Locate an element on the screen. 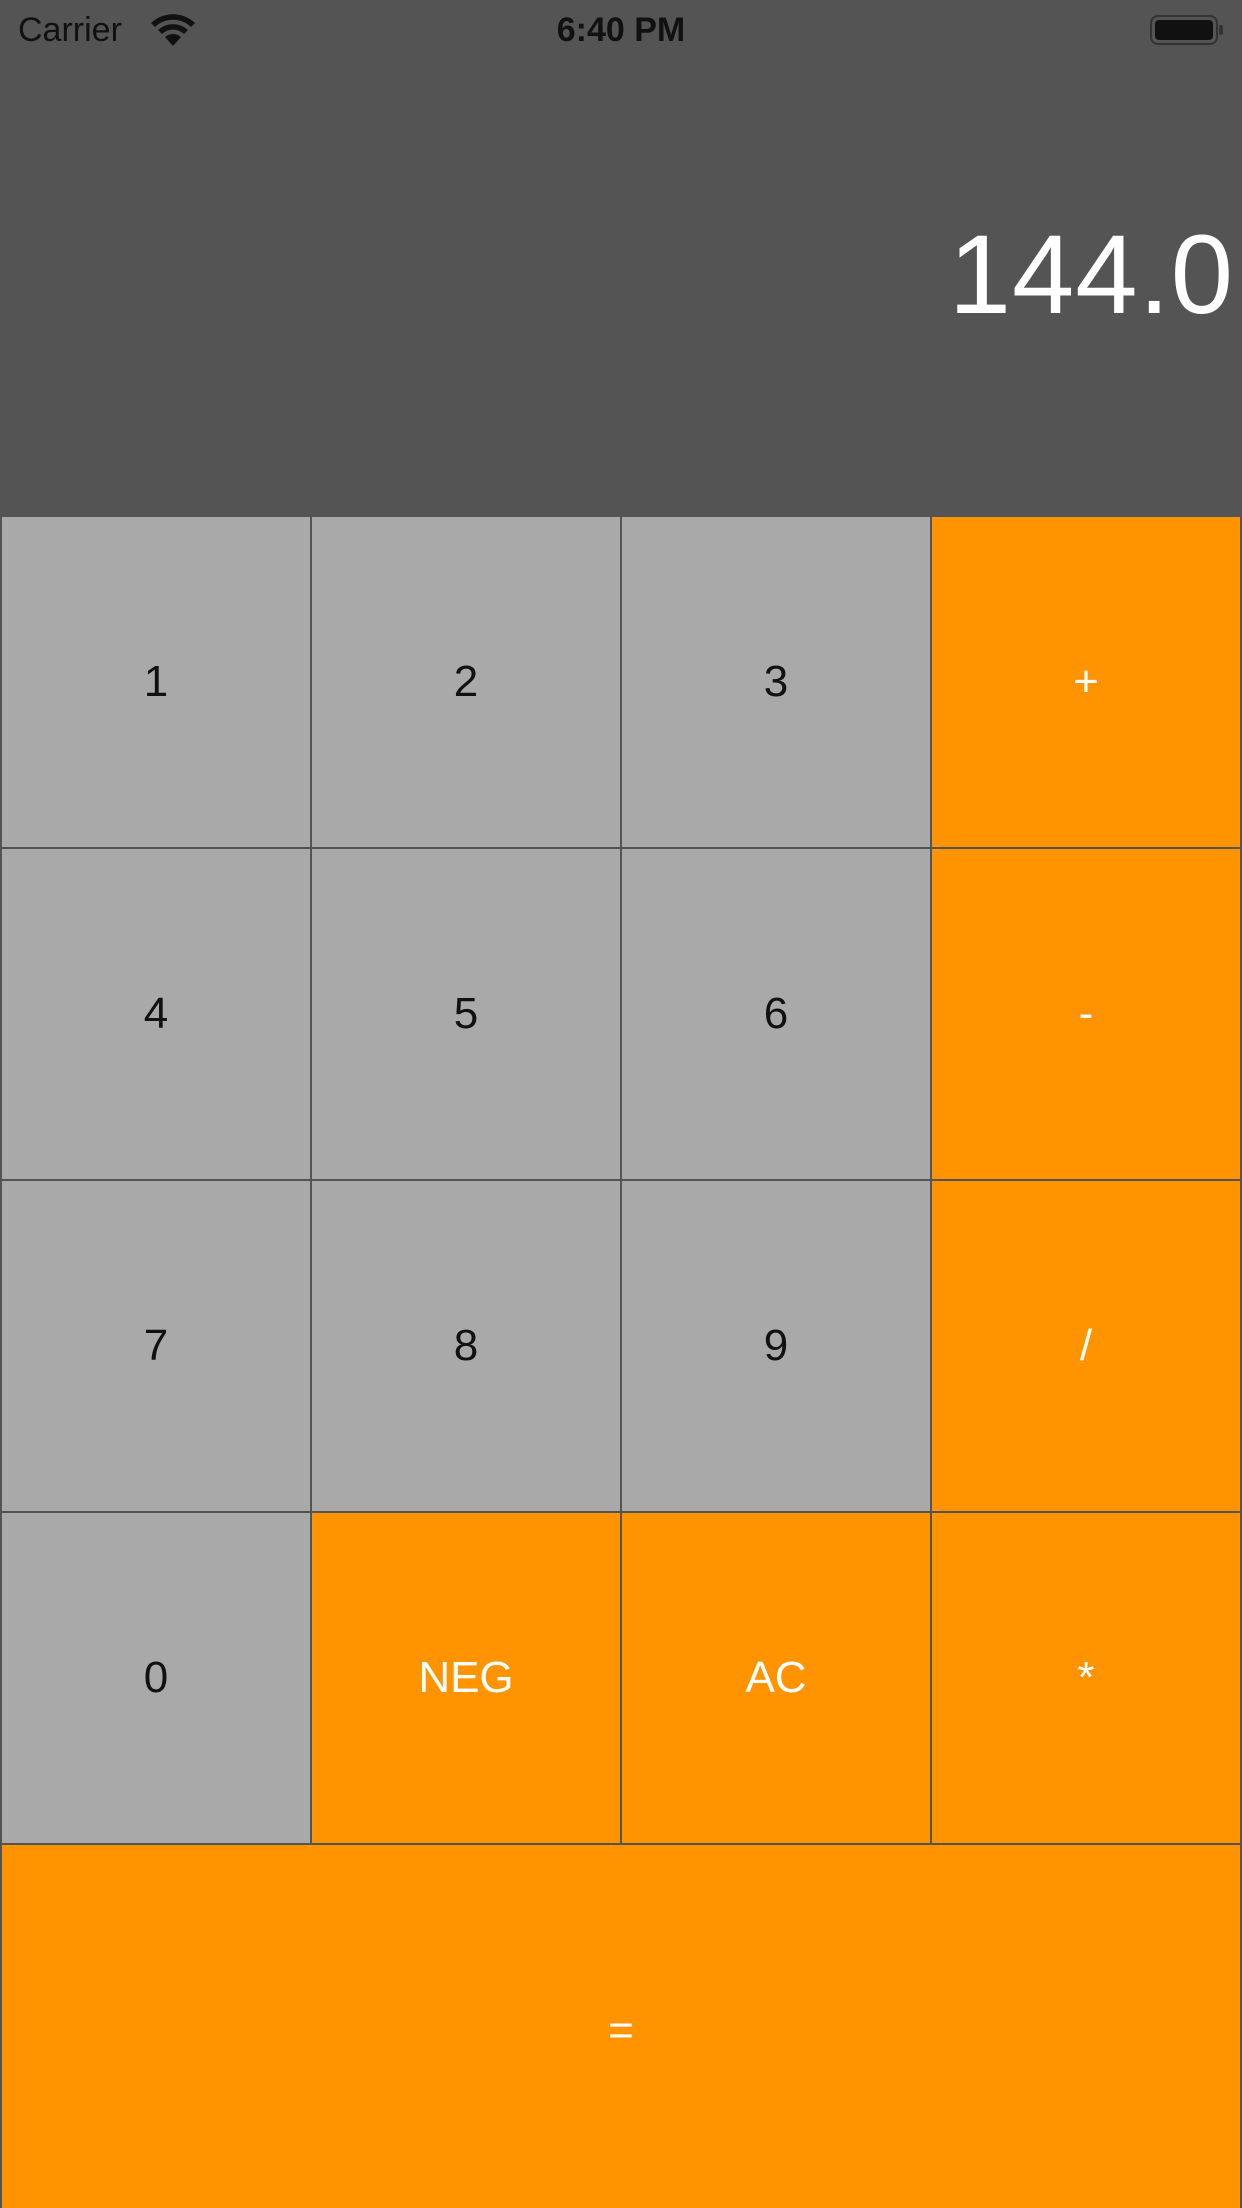 The height and width of the screenshot is (2208, 1242). key-4-button: 4 is located at coordinates (156, 1014).